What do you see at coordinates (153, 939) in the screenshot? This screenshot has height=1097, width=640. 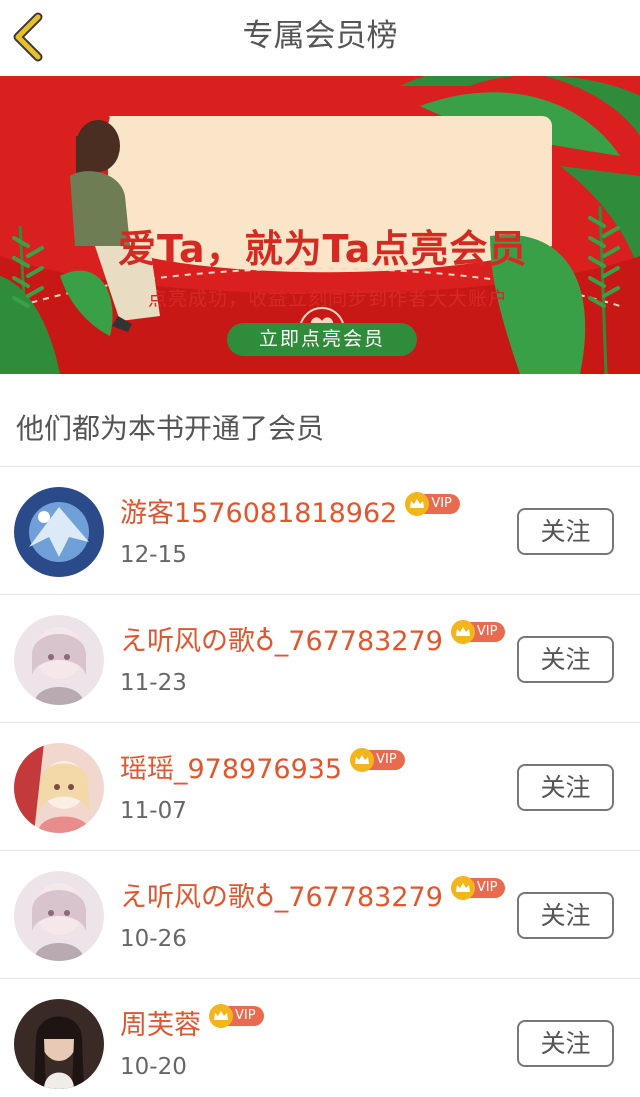 I see `join-date: 10-26` at bounding box center [153, 939].